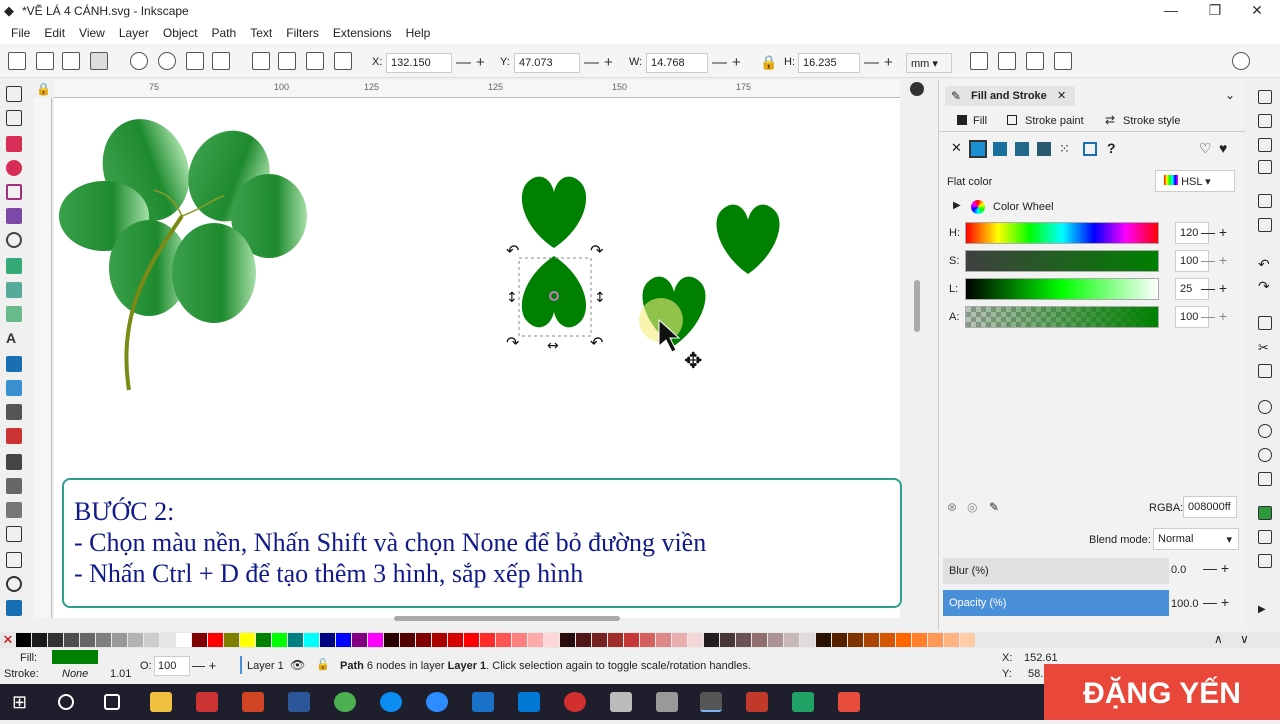  I want to click on heart-shape, so click(554, 212).